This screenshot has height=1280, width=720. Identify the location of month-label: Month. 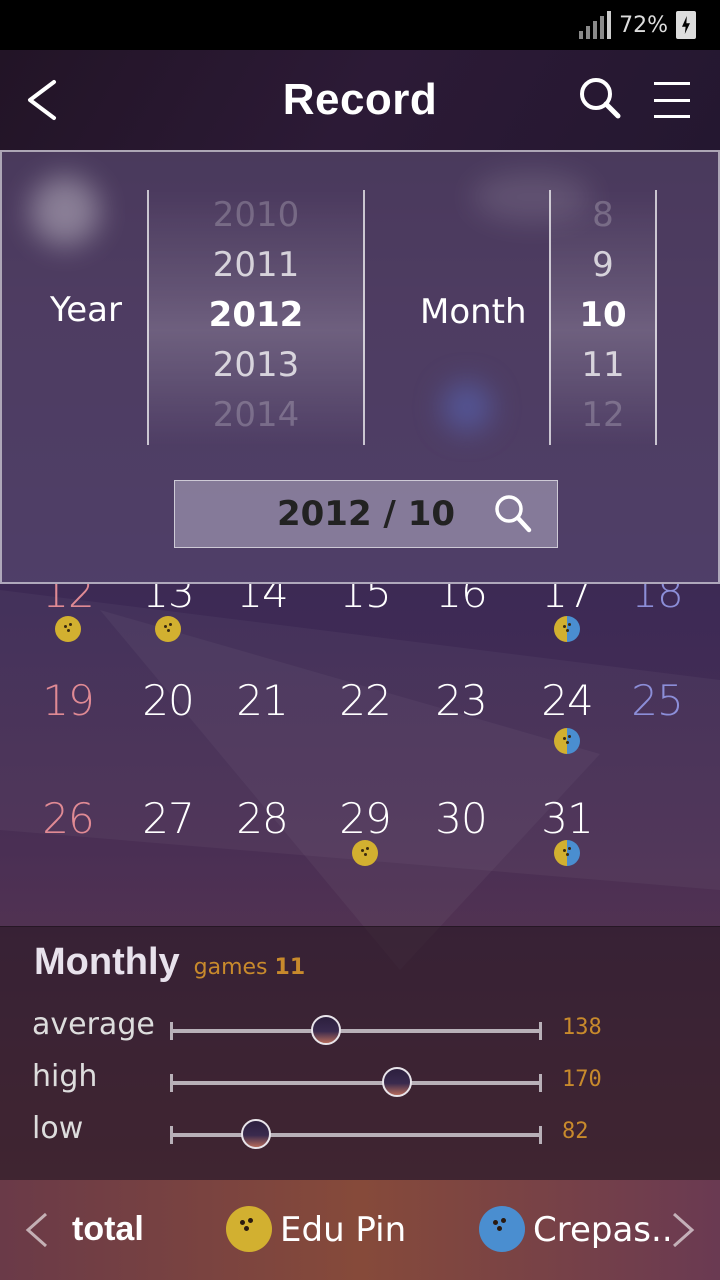
(473, 312).